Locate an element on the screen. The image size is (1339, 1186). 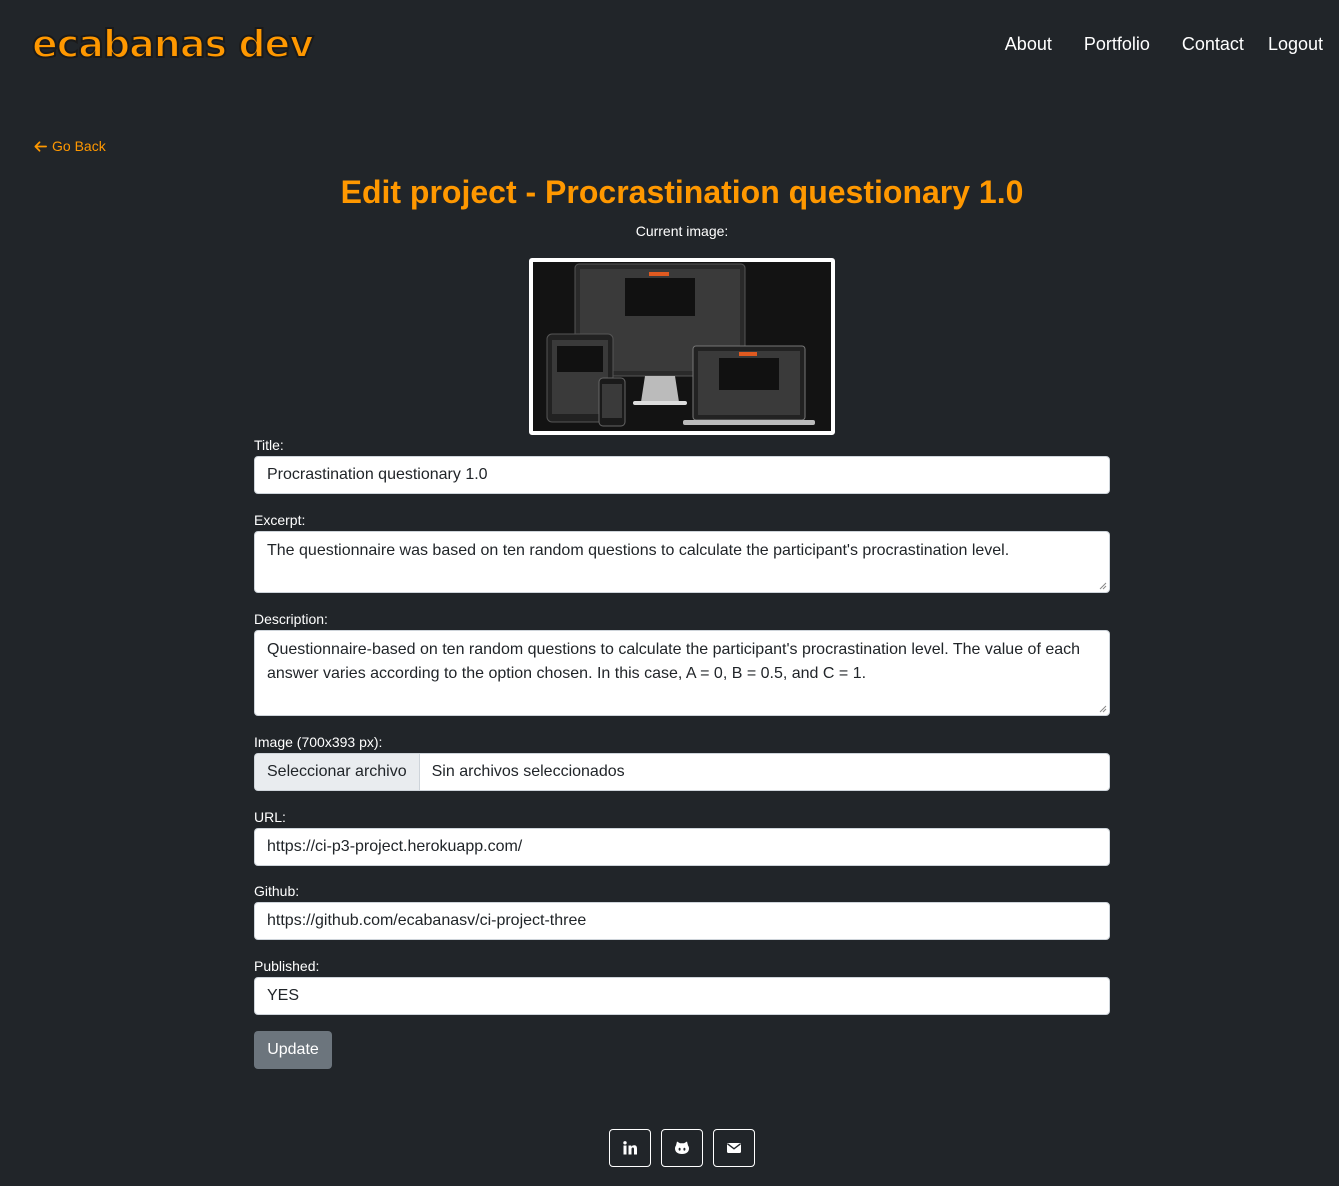
footer-social-links is located at coordinates (682, 1148).